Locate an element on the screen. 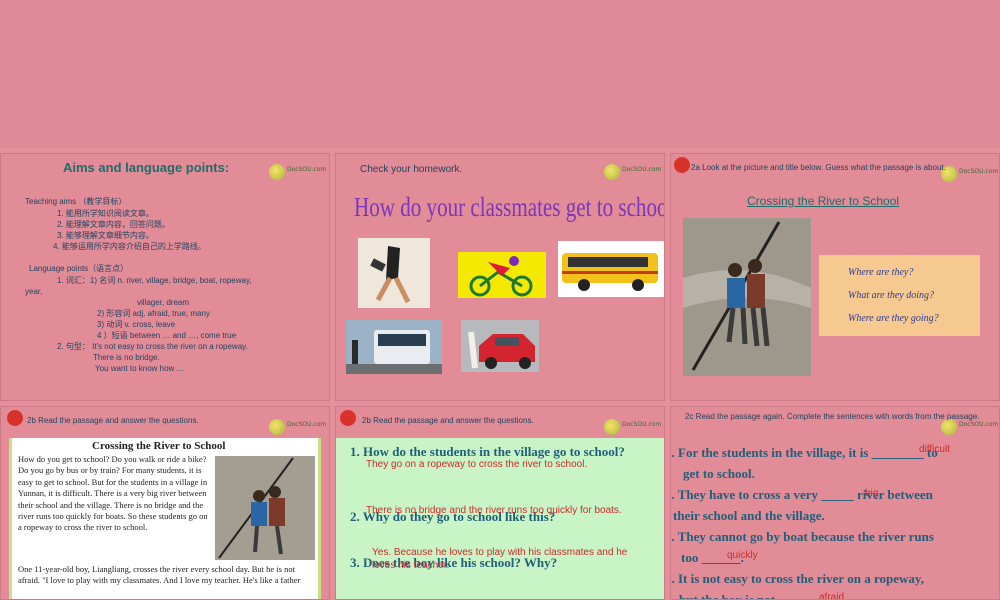  walking-photo is located at coordinates (394, 273).